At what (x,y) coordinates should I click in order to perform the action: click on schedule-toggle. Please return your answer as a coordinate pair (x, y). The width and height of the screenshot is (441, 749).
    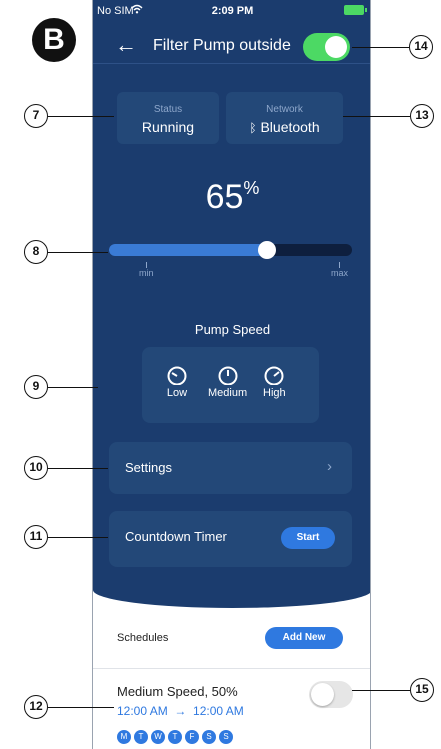
    Looking at the image, I should click on (331, 694).